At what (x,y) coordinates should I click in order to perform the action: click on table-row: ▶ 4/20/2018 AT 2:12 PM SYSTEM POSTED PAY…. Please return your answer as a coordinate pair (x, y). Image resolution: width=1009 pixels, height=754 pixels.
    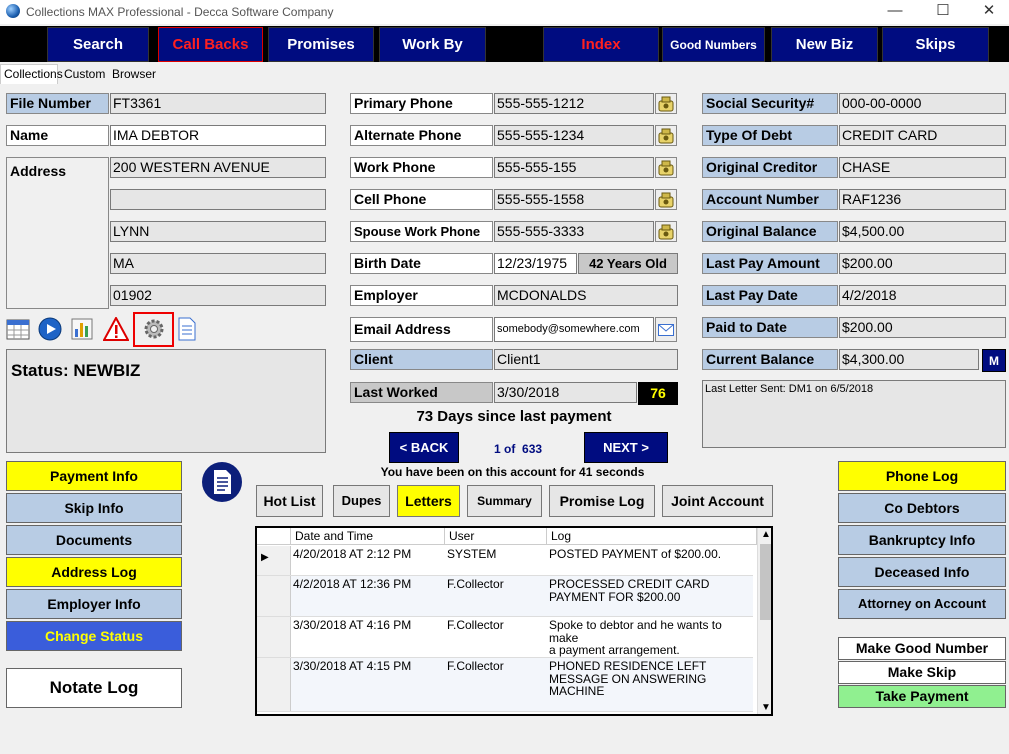
    Looking at the image, I should click on (505, 561).